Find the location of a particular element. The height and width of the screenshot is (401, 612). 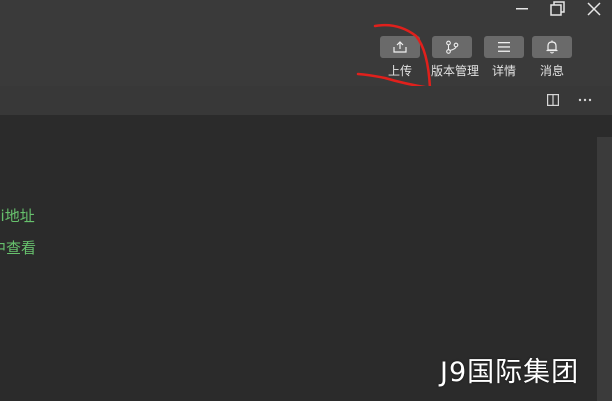

minimize-button is located at coordinates (522, 9).